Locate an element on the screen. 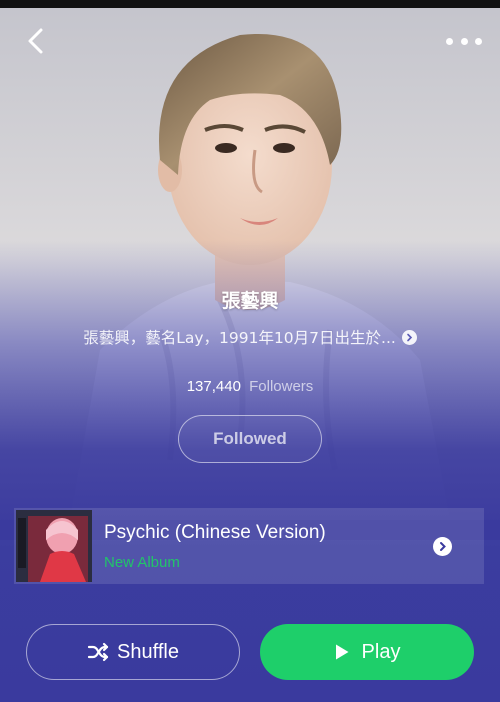 This screenshot has height=702, width=500. more-options-button is located at coordinates (464, 41).